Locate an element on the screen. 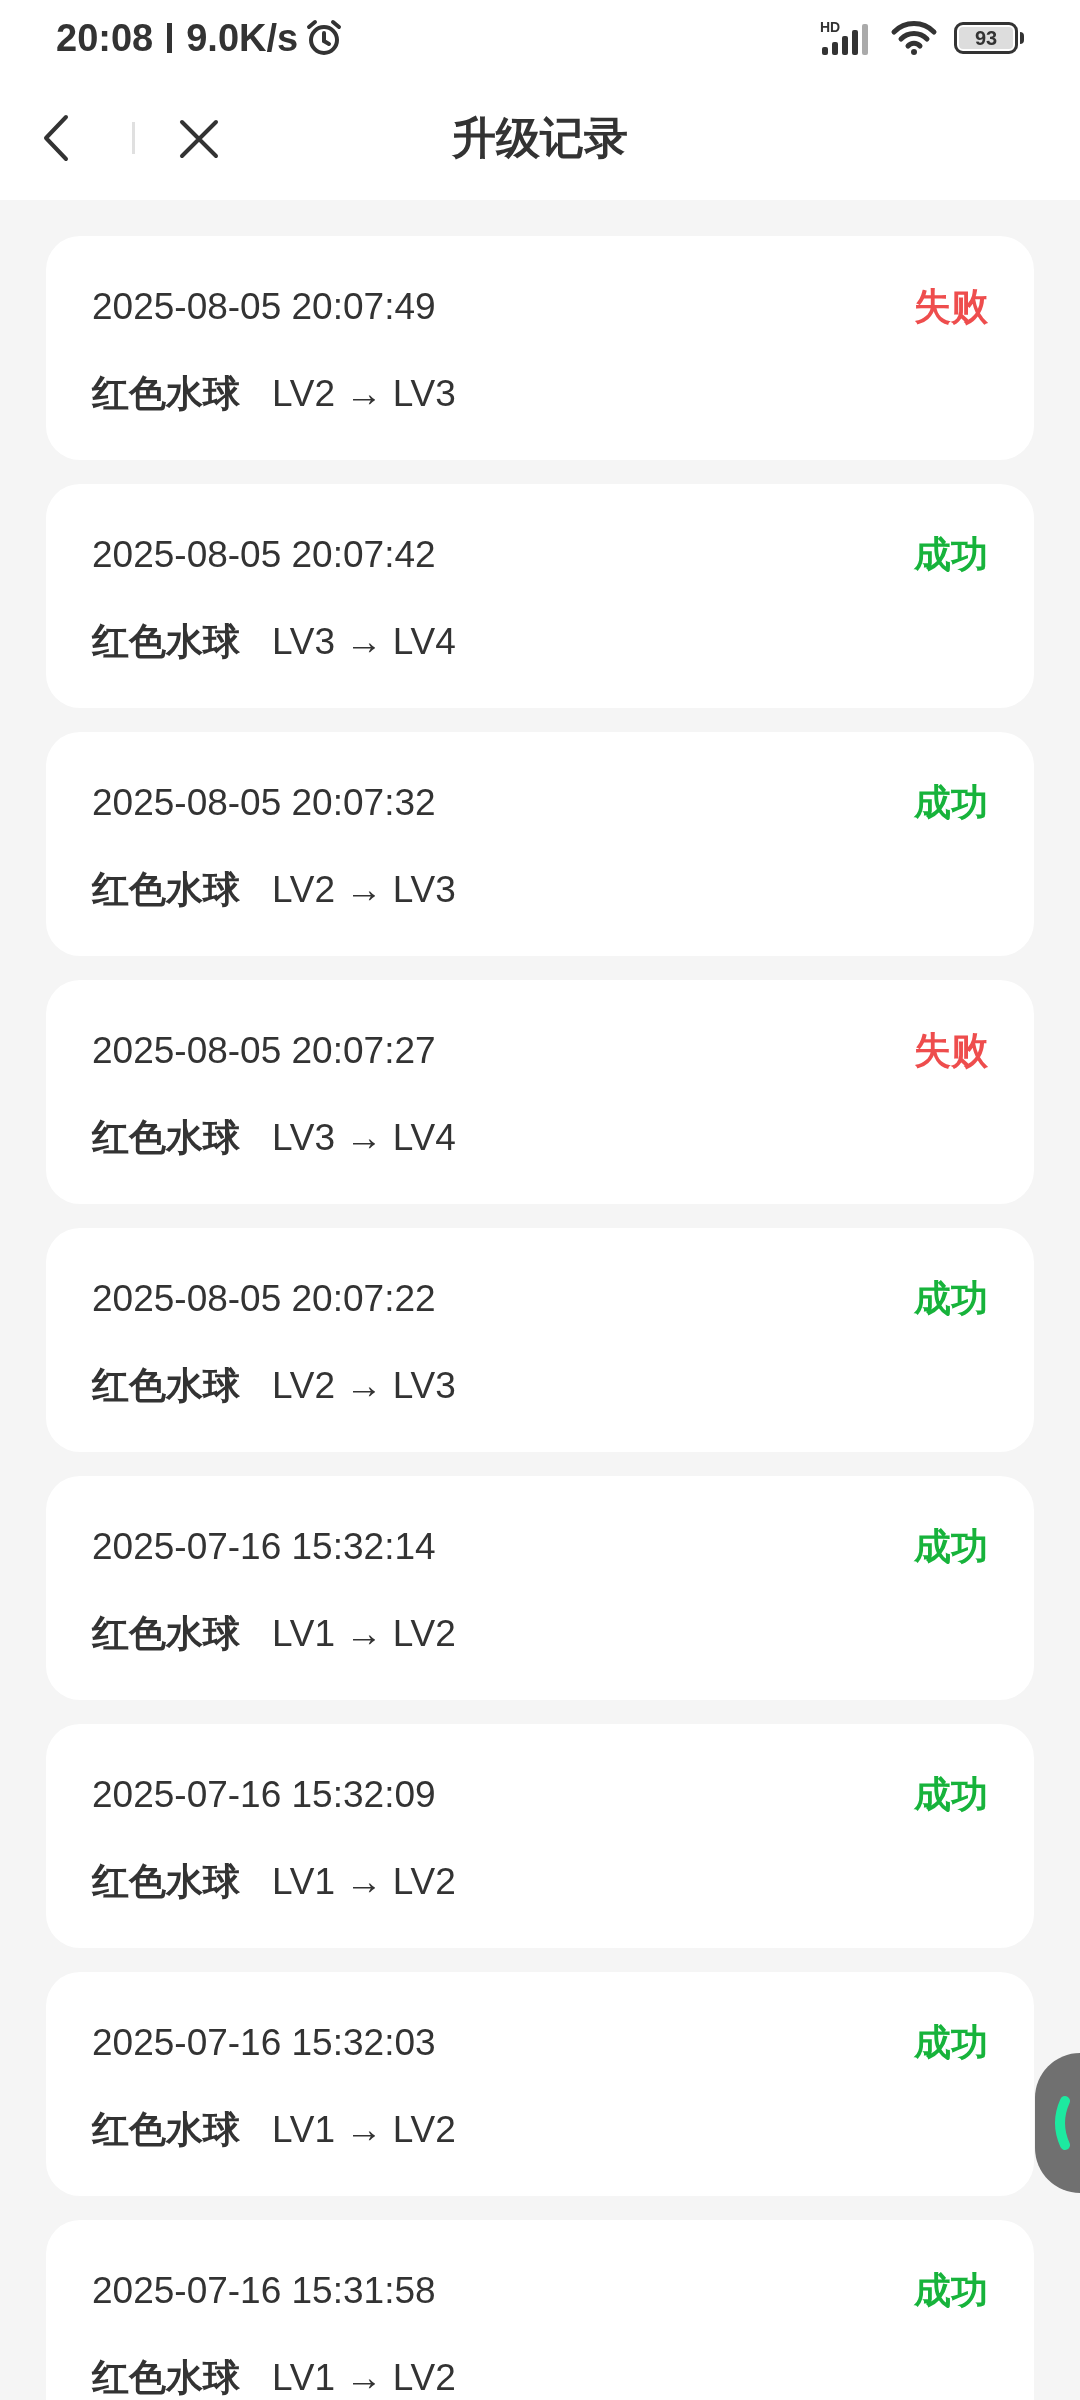  record-time: 2025-07-16 15:32:14 is located at coordinates (264, 1547).